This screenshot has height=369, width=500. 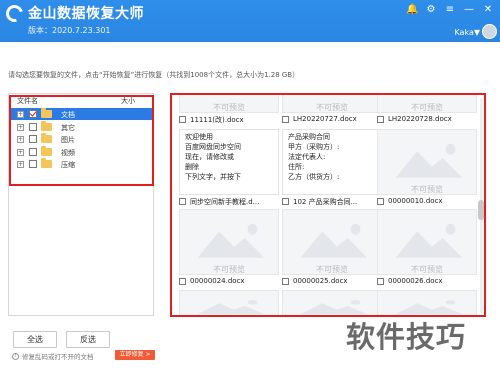 I want to click on file-caption: 00000010.docx, so click(x=427, y=202).